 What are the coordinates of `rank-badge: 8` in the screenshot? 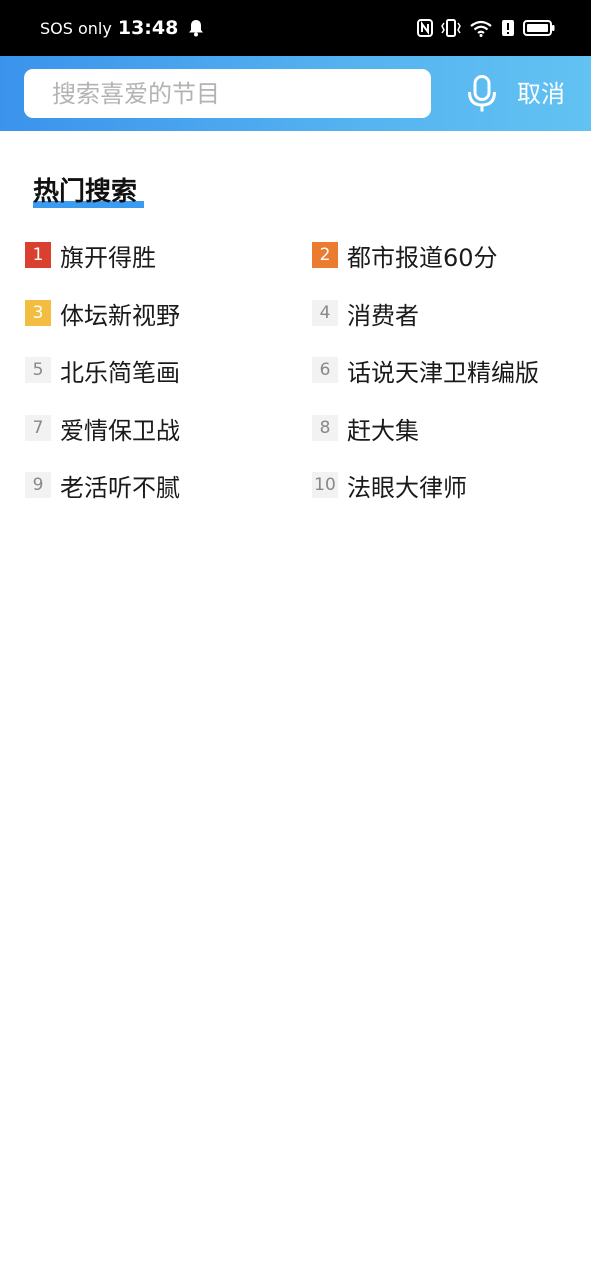 It's located at (325, 428).